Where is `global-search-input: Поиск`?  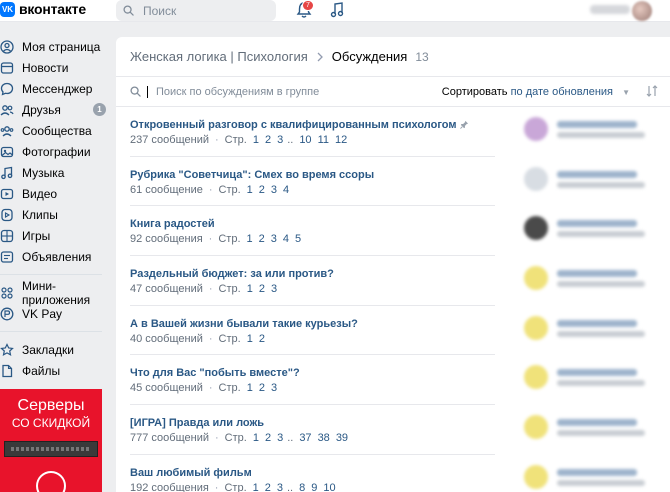 global-search-input: Поиск is located at coordinates (196, 10).